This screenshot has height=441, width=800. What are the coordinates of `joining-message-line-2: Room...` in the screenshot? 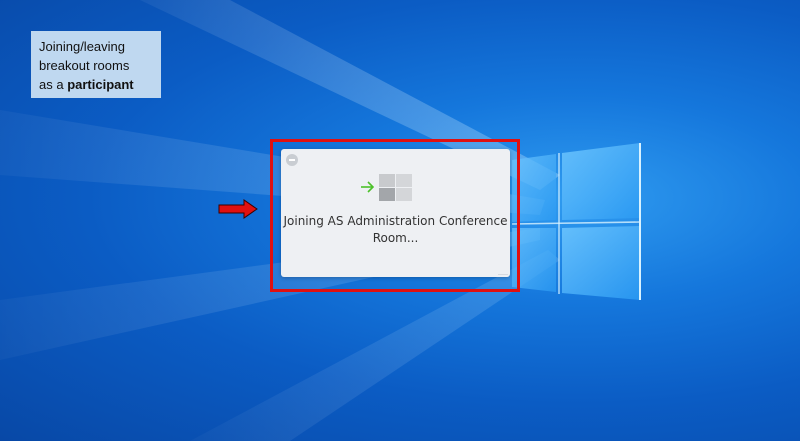 It's located at (395, 238).